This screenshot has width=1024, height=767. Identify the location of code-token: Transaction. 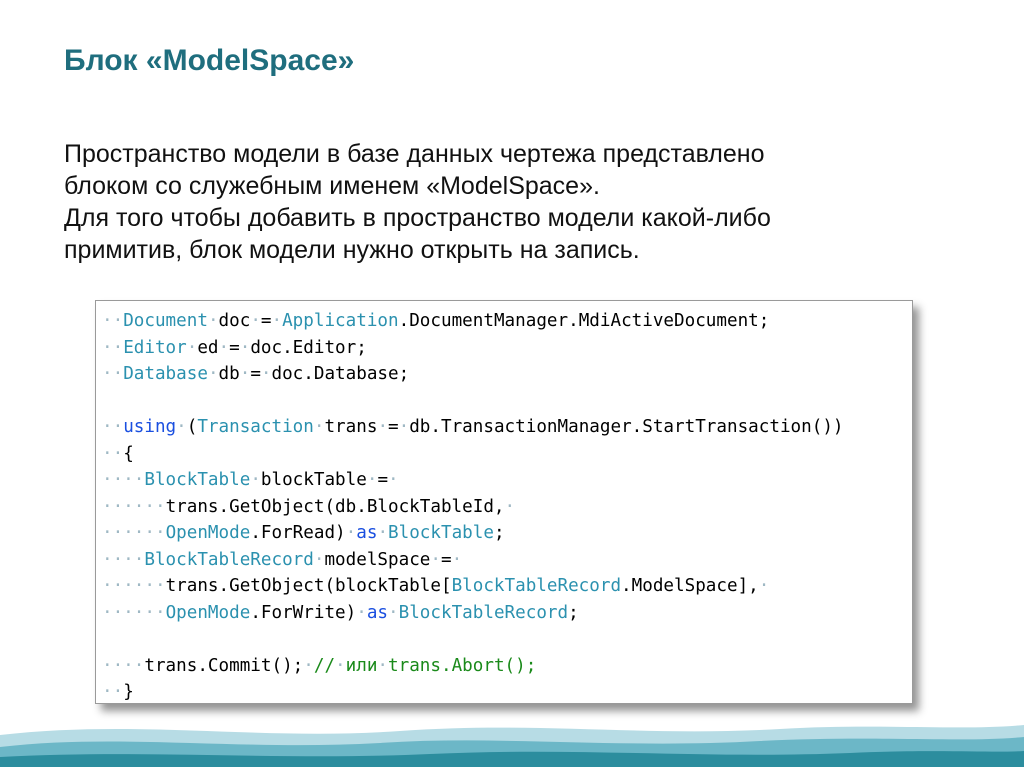
(255, 427).